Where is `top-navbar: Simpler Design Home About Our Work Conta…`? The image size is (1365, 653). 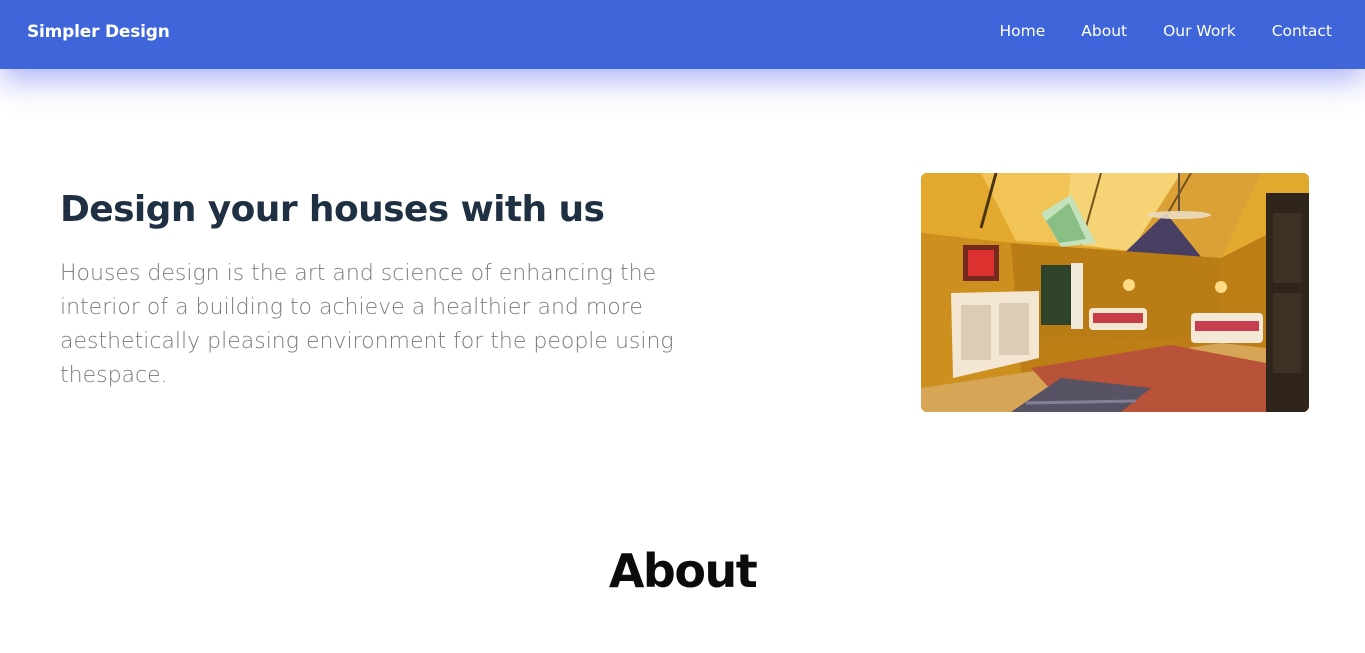 top-navbar: Simpler Design Home About Our Work Conta… is located at coordinates (682, 34).